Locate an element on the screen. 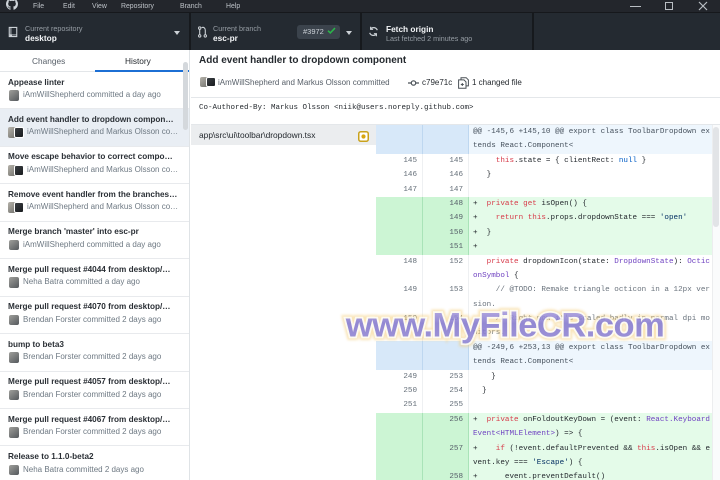 This screenshot has width=720, height=480. svg-text: www.MyFileCR.com is located at coordinates (505, 326).